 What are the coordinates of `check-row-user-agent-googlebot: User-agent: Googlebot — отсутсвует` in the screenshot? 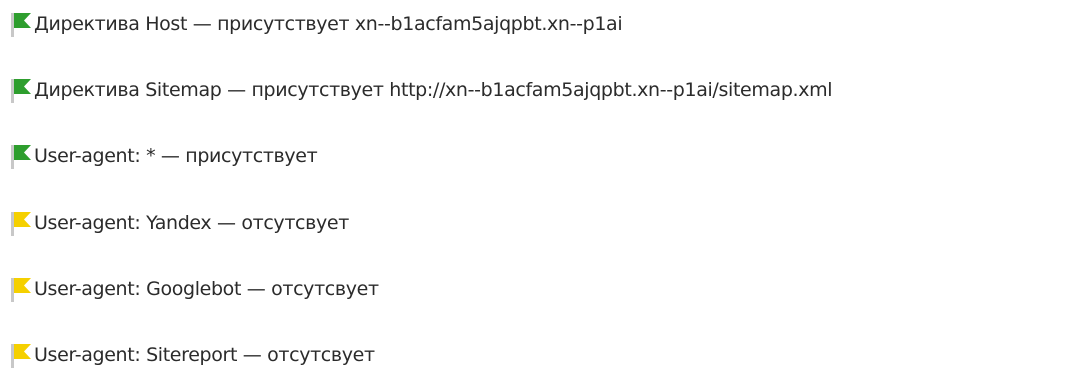 It's located at (194, 289).